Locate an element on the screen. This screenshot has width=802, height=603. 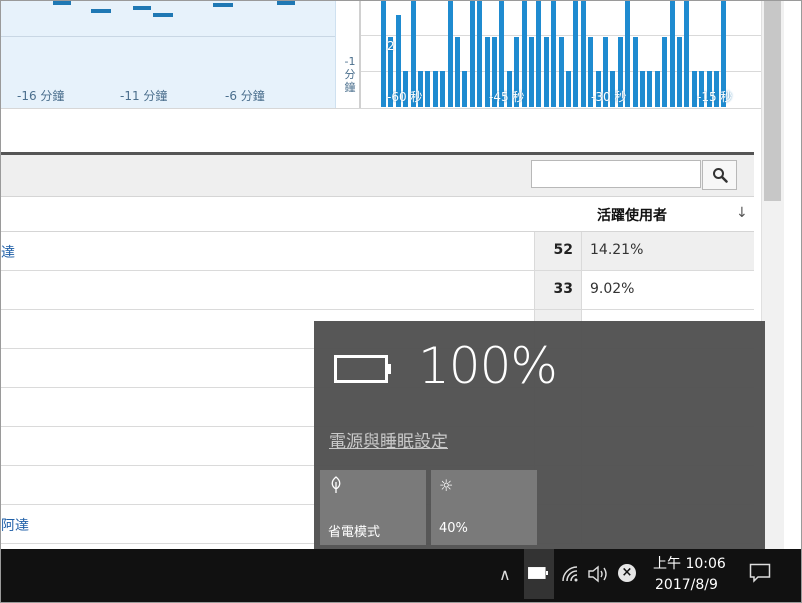
tile-label: 省電模式 is located at coordinates (354, 532).